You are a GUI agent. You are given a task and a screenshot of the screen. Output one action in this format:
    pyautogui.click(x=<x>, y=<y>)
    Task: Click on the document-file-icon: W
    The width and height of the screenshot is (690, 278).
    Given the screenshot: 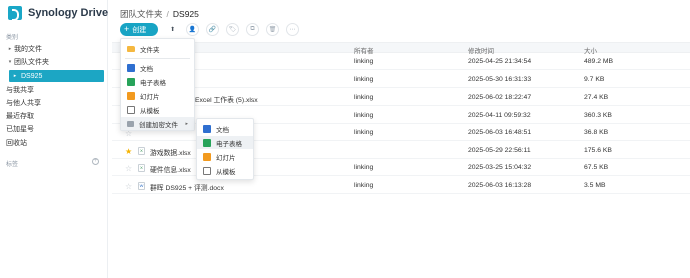 What is the action you would take?
    pyautogui.click(x=141, y=186)
    